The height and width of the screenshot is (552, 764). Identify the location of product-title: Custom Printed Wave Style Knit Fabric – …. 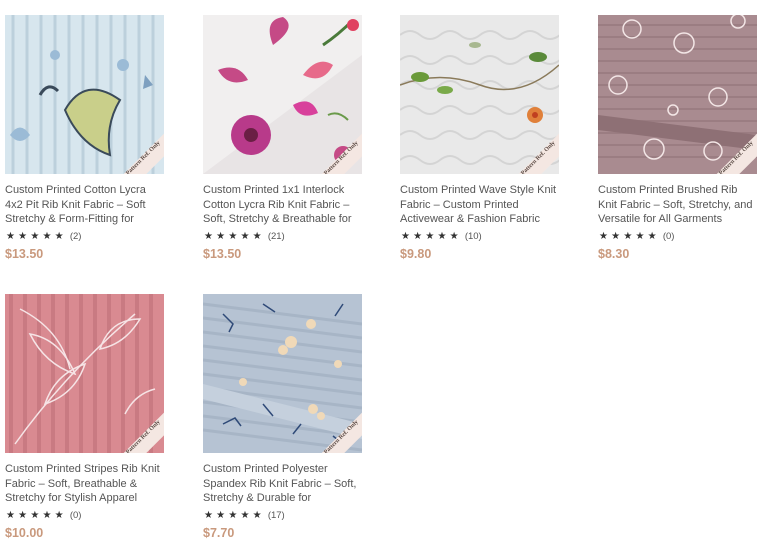
(479, 205).